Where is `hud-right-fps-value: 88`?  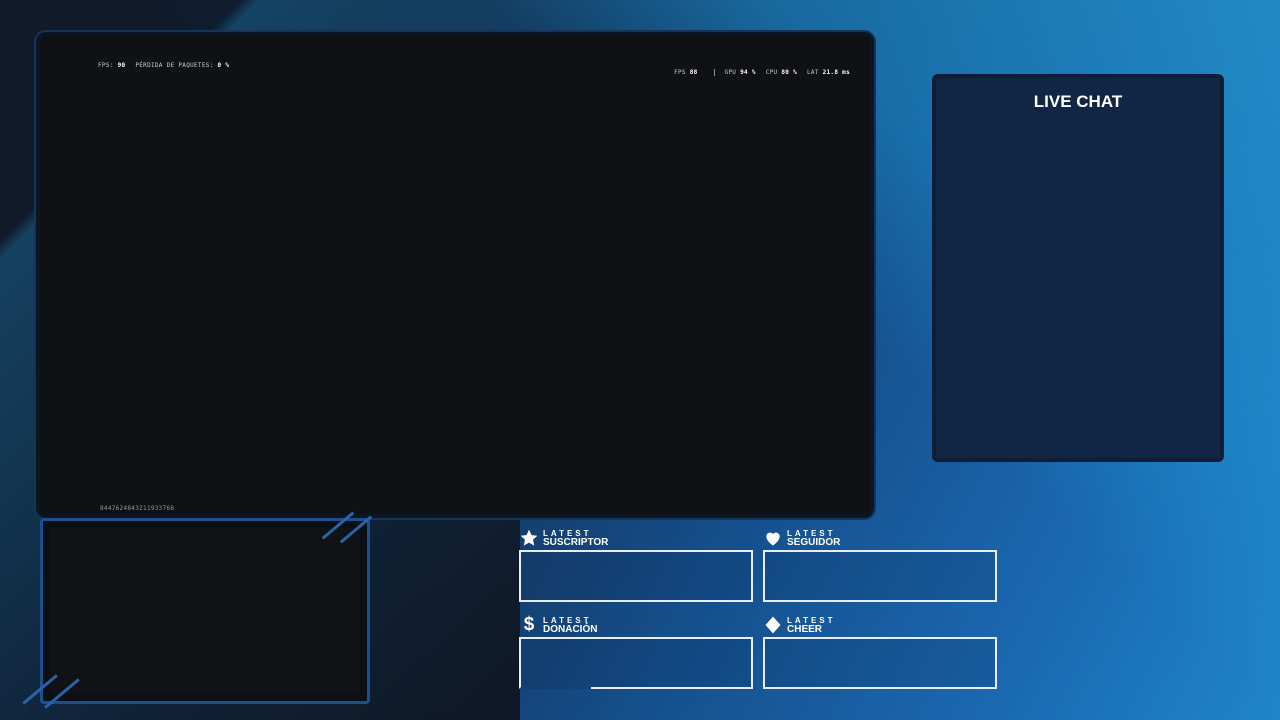 hud-right-fps-value: 88 is located at coordinates (693, 72).